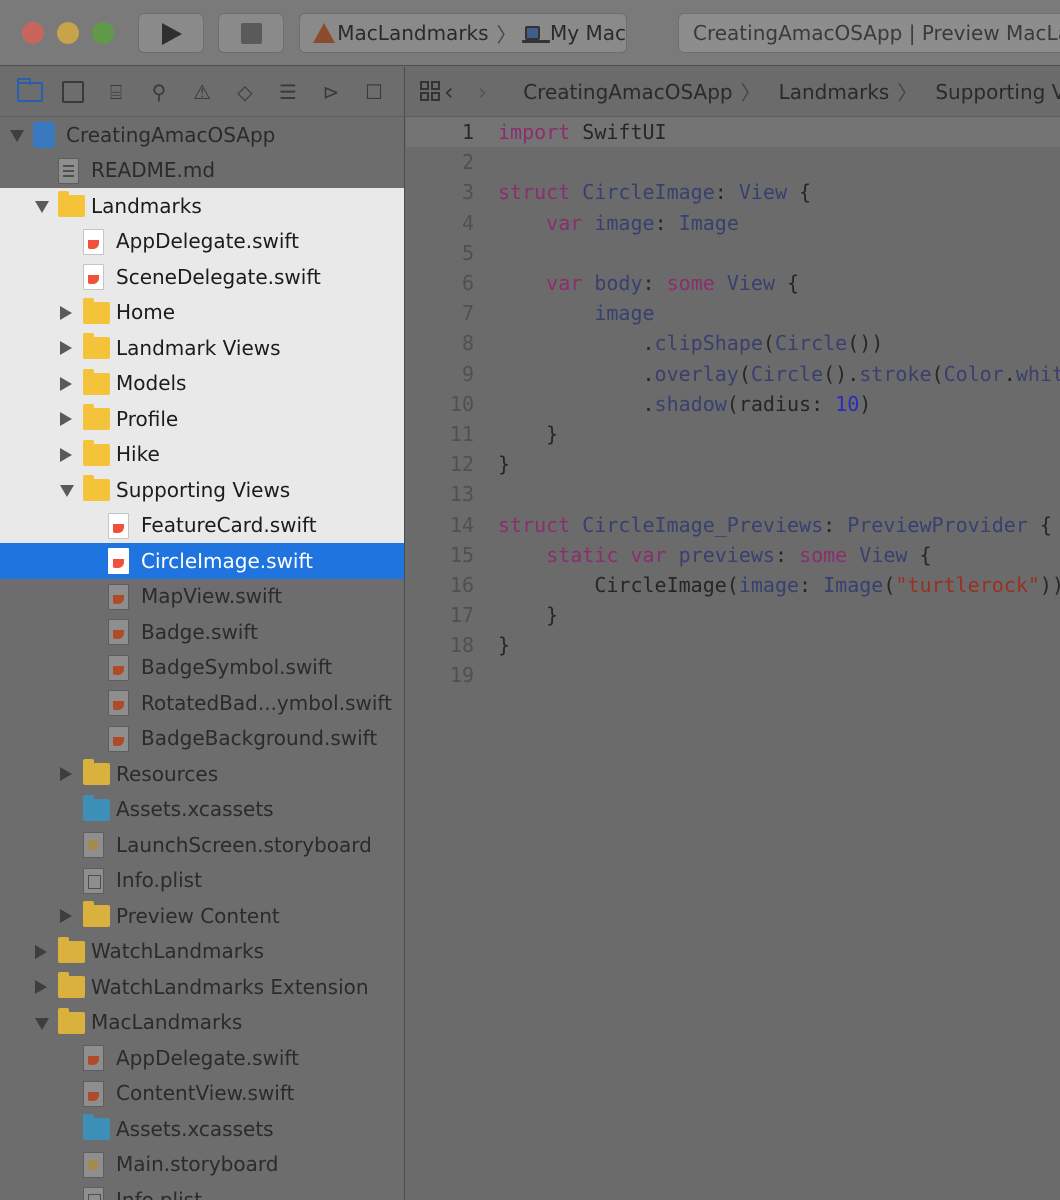 The image size is (1060, 1200). Describe the element at coordinates (288, 92) in the screenshot. I see `debug-navigator-icon: ☰` at that location.